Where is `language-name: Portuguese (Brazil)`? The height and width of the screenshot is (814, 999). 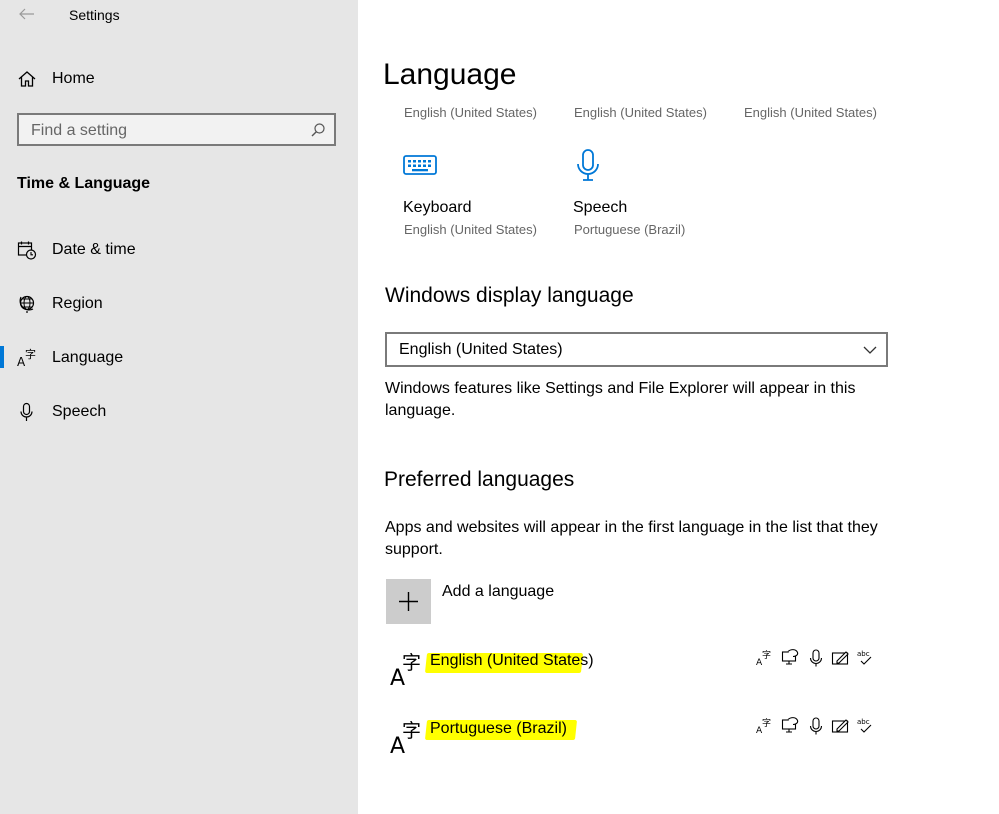
language-name: Portuguese (Brazil) is located at coordinates (498, 728).